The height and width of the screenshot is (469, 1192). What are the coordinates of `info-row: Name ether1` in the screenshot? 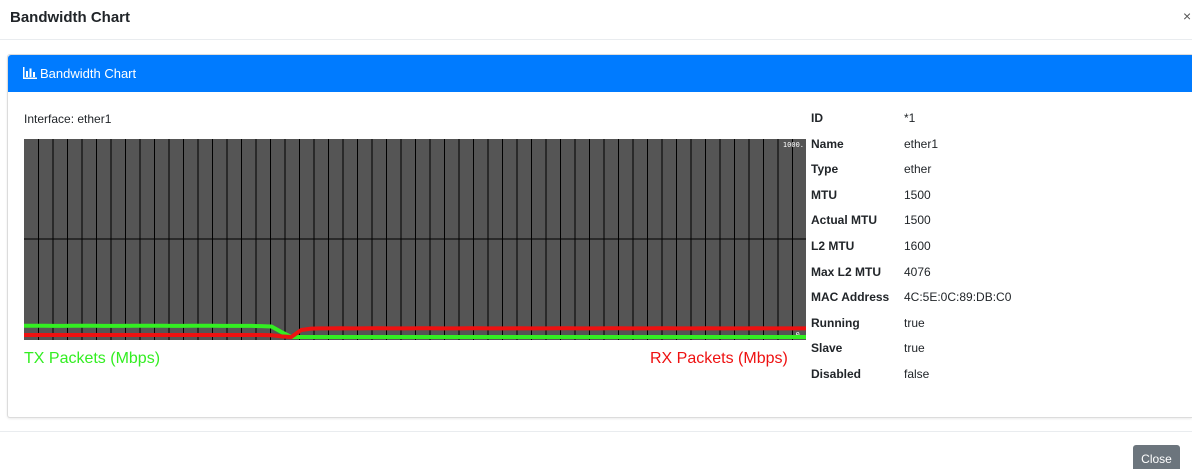 It's located at (961, 145).